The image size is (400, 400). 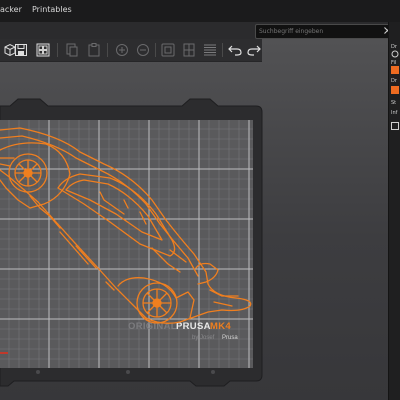 What do you see at coordinates (189, 50) in the screenshot?
I see `split-parts-icon` at bounding box center [189, 50].